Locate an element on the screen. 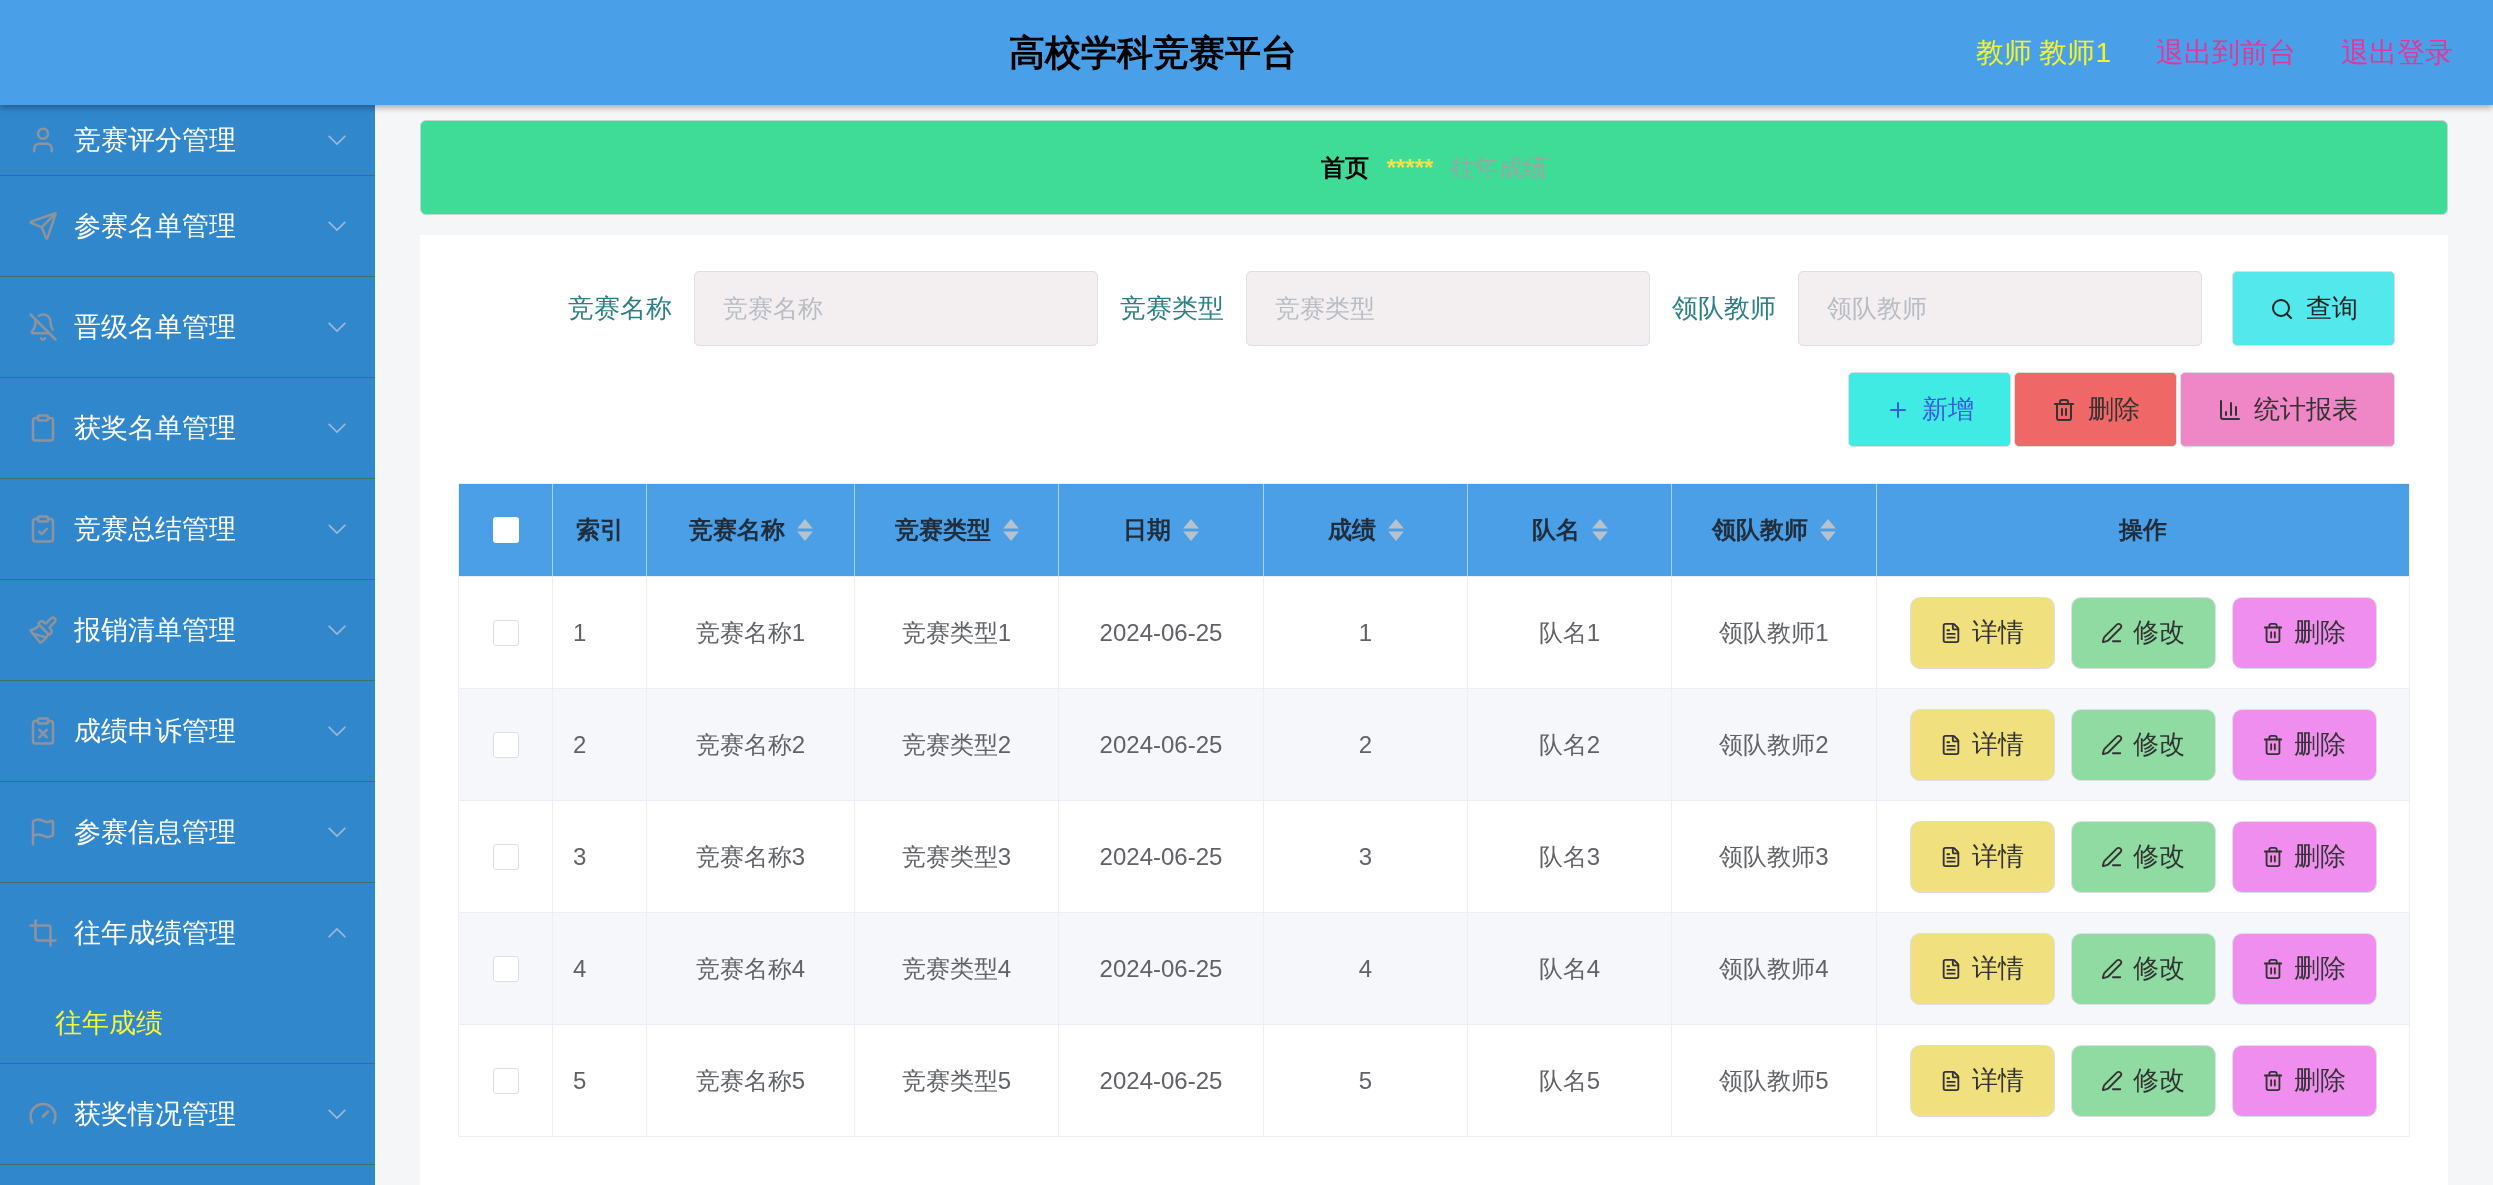 This screenshot has height=1185, width=2493. table-cell-text: 领队教师5 is located at coordinates (1774, 1080).